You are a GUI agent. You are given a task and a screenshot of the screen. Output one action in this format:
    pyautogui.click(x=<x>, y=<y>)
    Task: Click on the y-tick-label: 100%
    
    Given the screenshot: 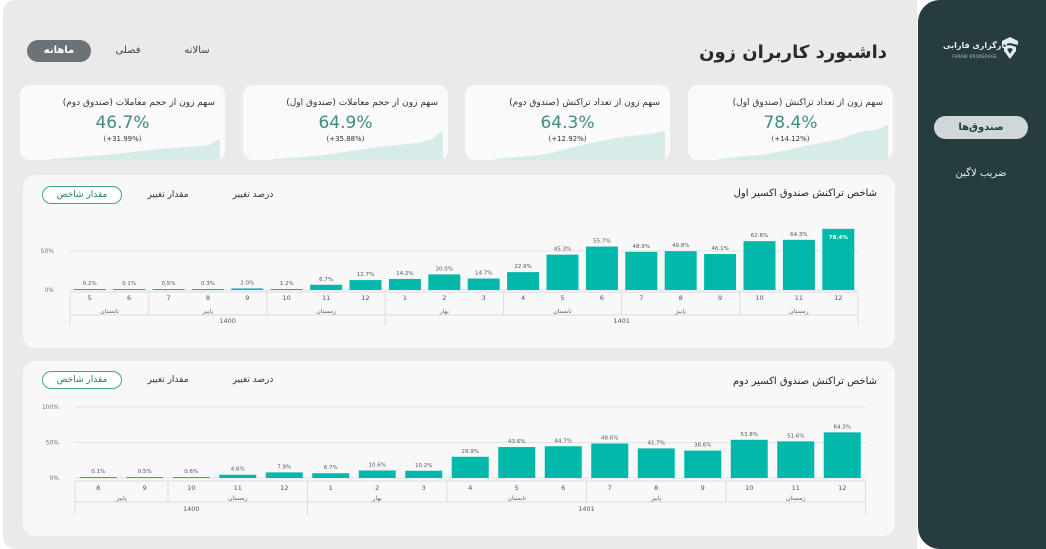 What is the action you would take?
    pyautogui.click(x=50, y=407)
    